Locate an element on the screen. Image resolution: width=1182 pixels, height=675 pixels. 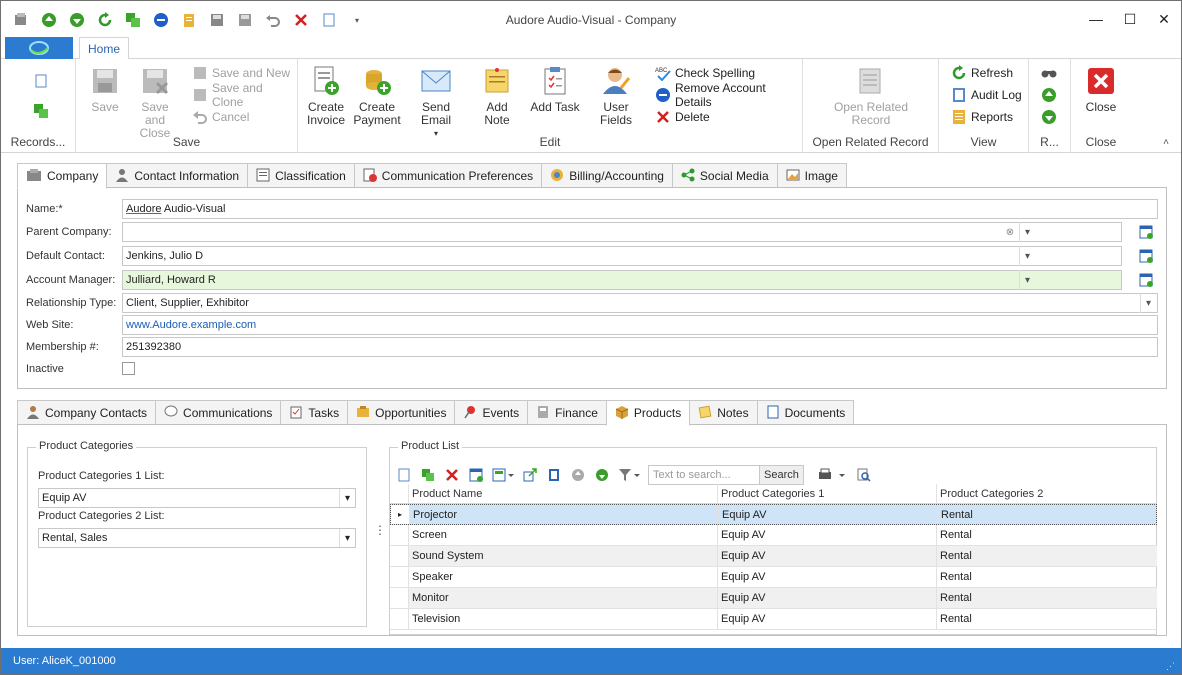
cell-product-name: Sound System is located at coordinates (562, 556).